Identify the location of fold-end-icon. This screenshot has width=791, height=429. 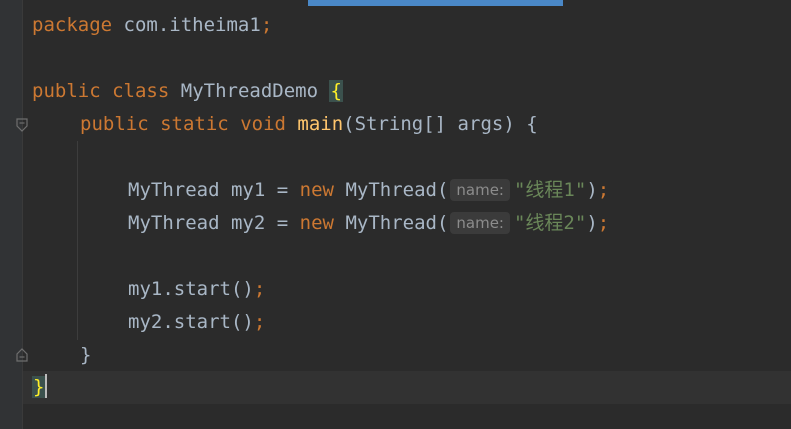
(22, 355).